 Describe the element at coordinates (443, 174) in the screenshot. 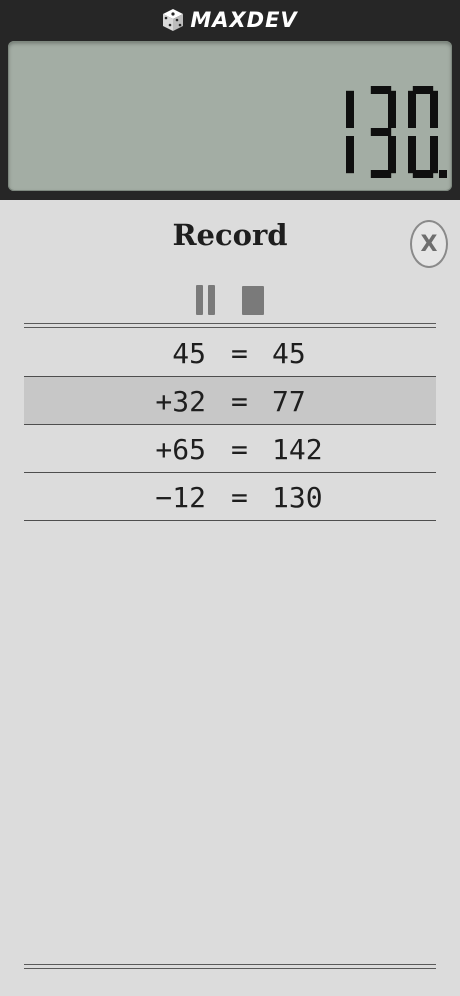

I see `lcd-decimal-point` at that location.